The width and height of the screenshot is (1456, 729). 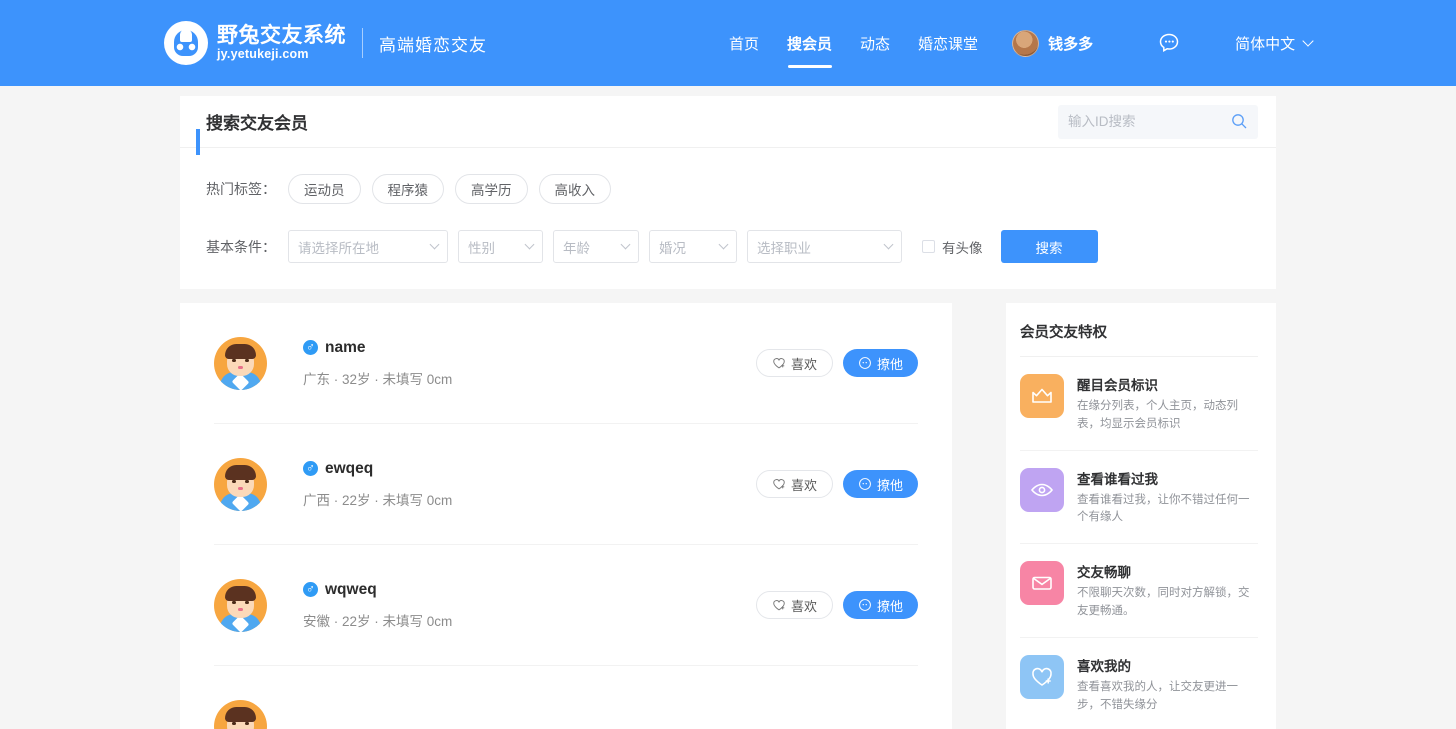 What do you see at coordinates (378, 379) in the screenshot?
I see `member-meta: 广东 · 32岁 · 未填写 0cm` at bounding box center [378, 379].